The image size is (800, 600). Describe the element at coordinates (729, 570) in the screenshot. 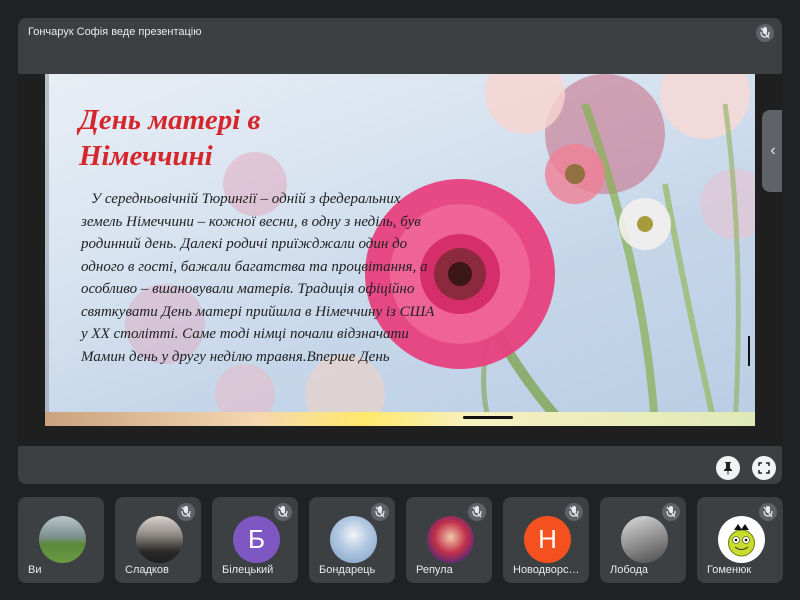

I see `participant-name: Гоменюк` at that location.